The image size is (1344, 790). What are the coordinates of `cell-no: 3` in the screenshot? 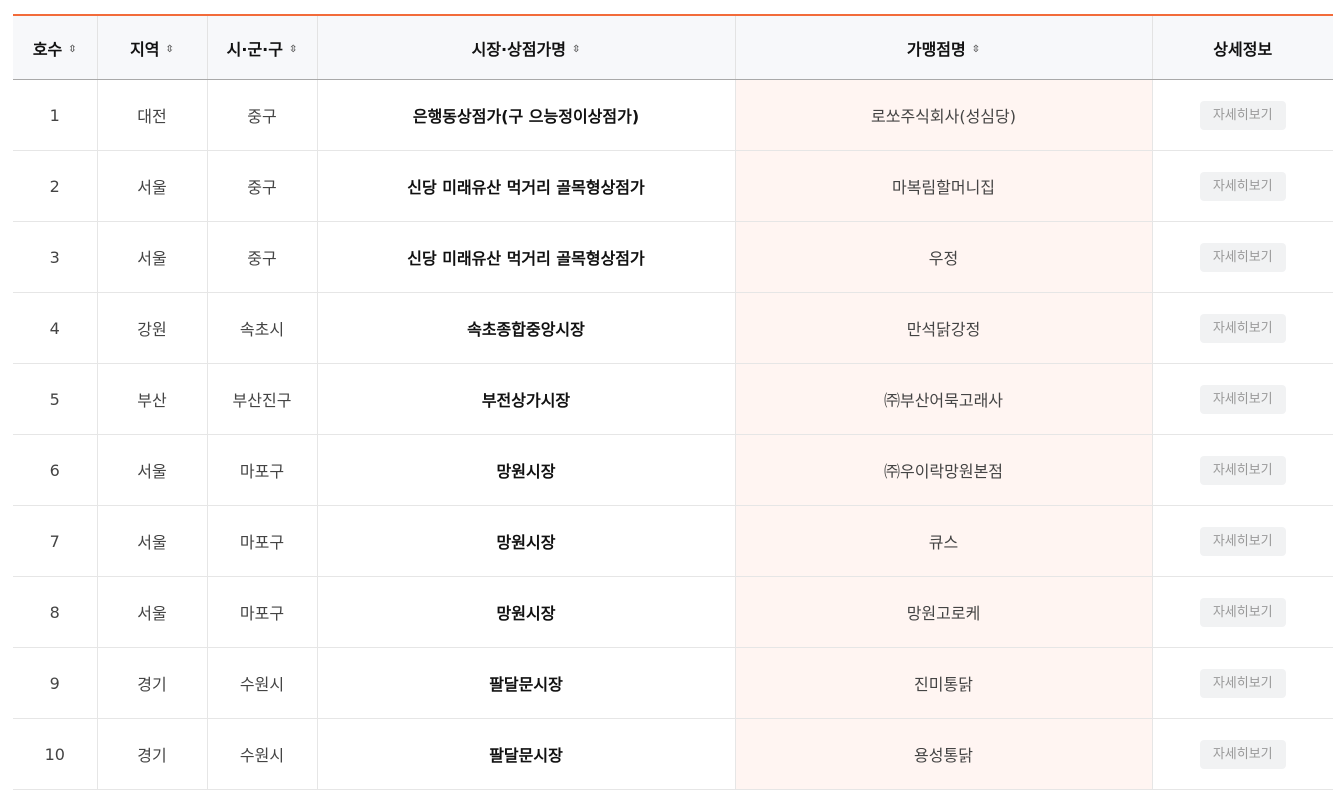 It's located at (55, 257).